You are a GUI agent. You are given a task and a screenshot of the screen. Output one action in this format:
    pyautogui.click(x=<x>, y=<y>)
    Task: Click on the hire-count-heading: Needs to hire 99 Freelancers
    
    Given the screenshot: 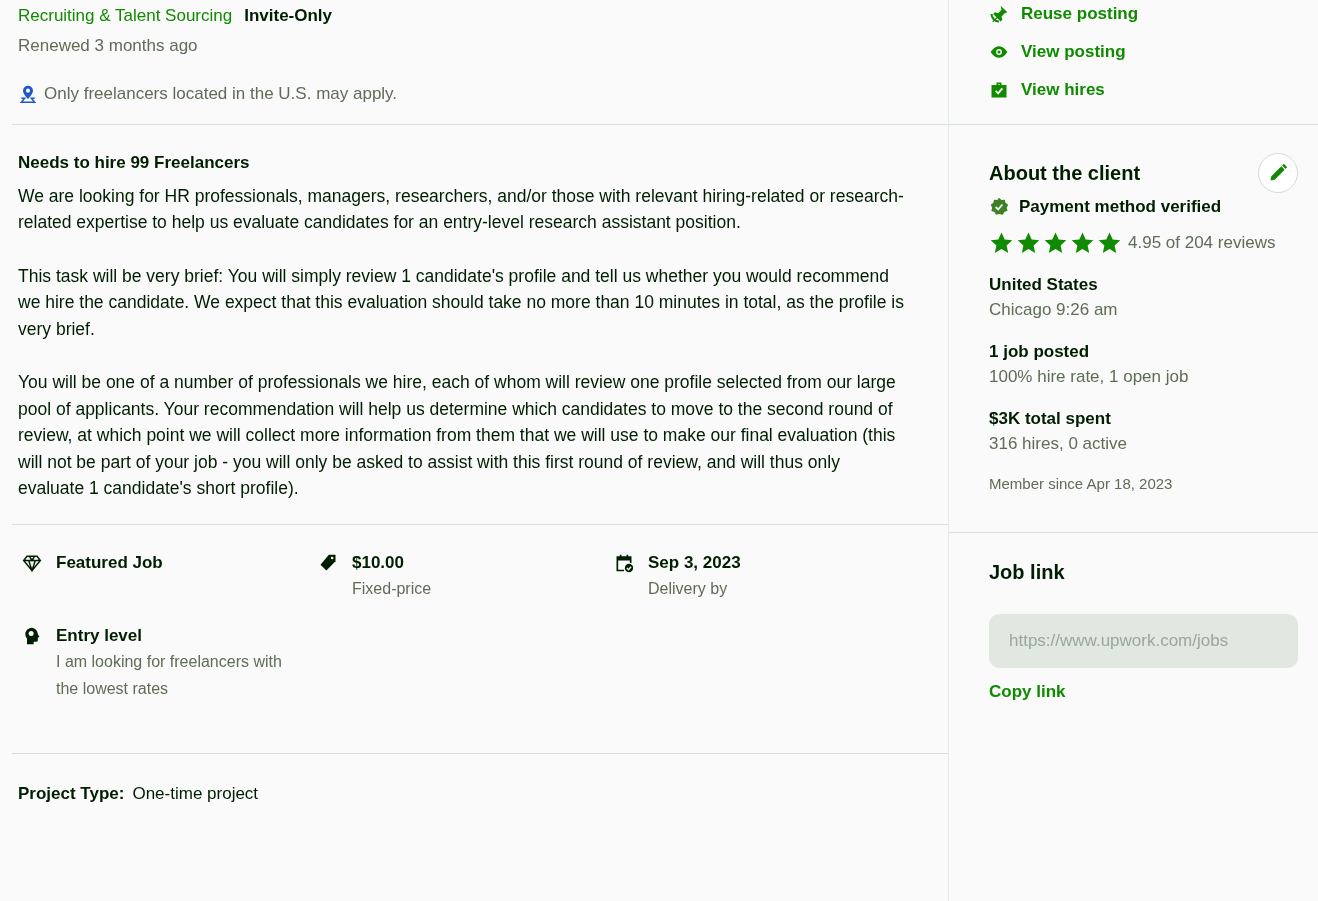 What is the action you would take?
    pyautogui.click(x=134, y=162)
    